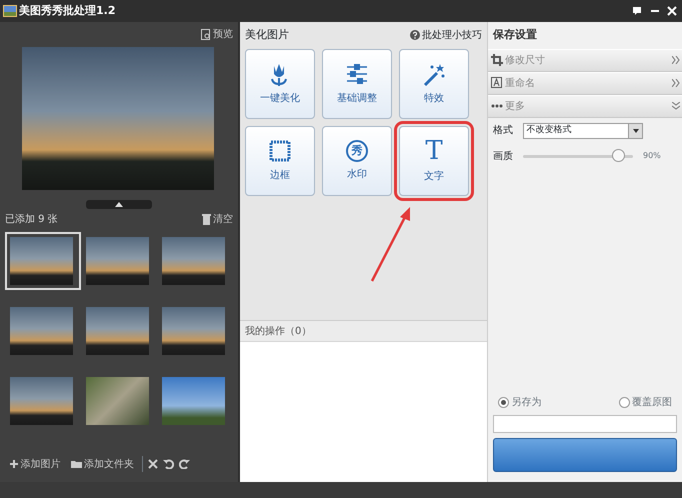  Describe the element at coordinates (434, 151) in the screenshot. I see `letter-icon: T` at that location.